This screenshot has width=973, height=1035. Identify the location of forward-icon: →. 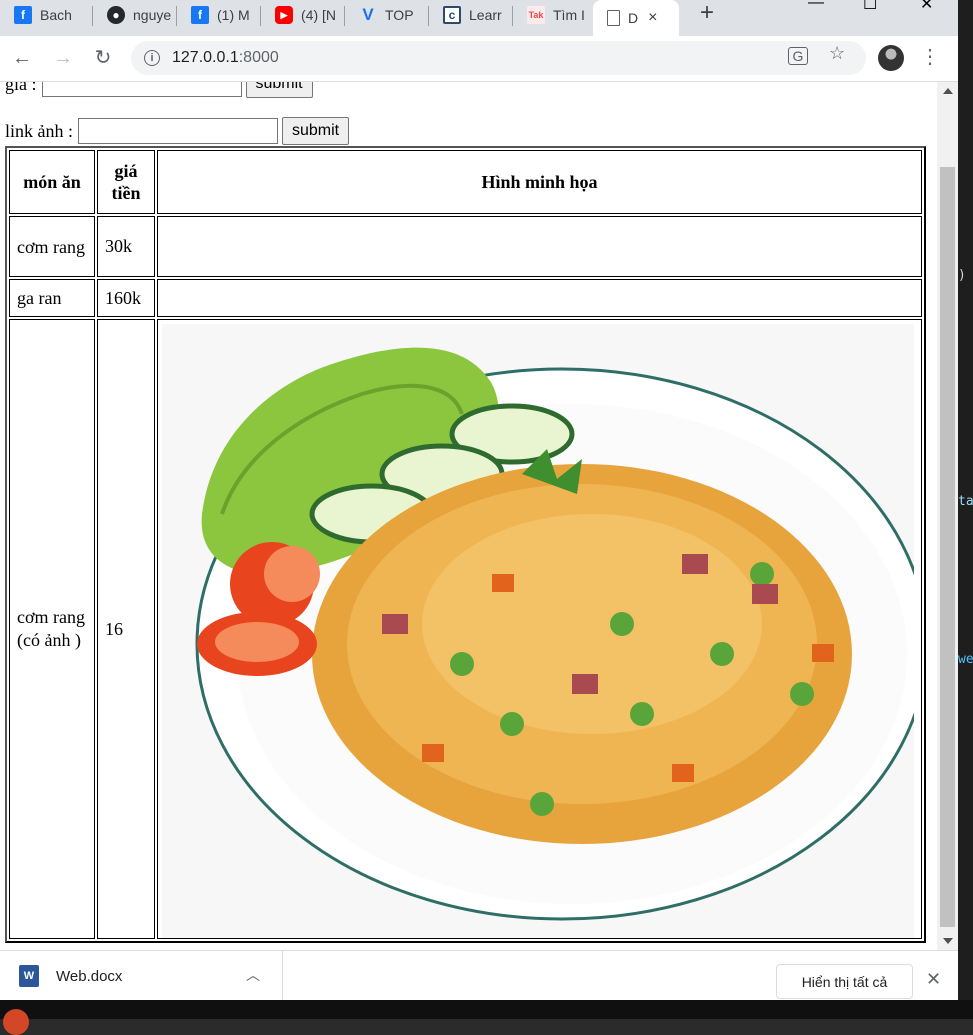
(63, 59).